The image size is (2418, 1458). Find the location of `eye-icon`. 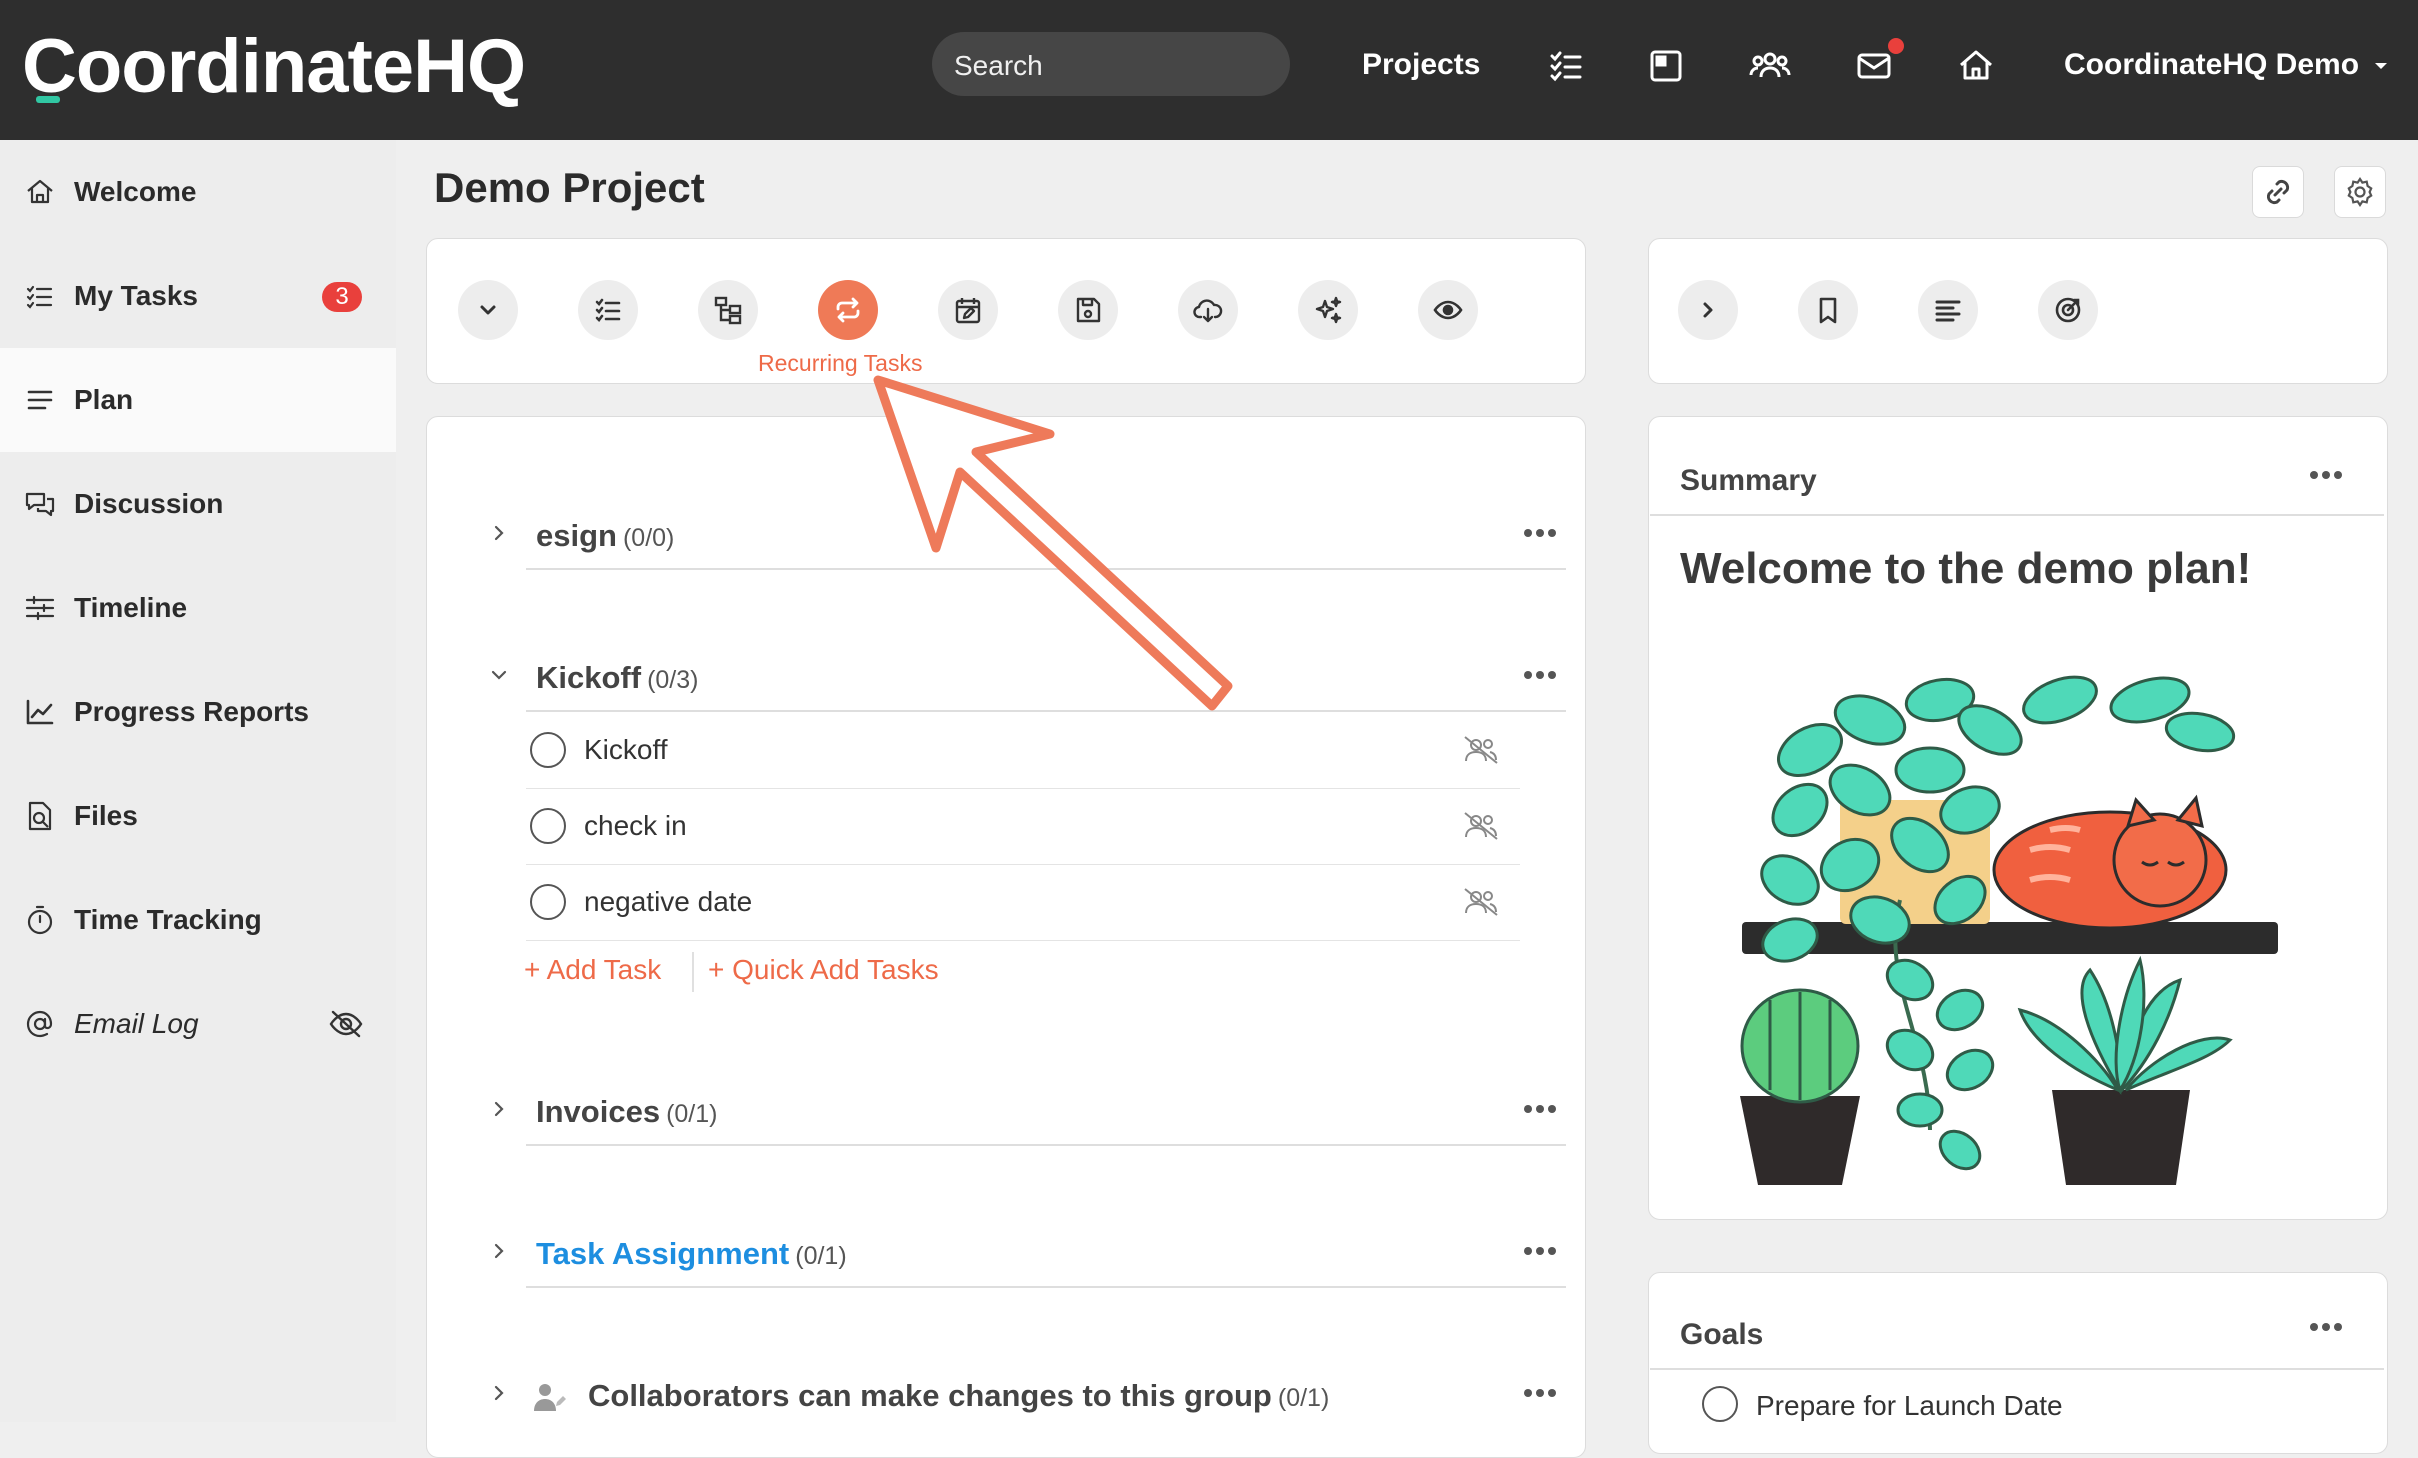

eye-icon is located at coordinates (1448, 310).